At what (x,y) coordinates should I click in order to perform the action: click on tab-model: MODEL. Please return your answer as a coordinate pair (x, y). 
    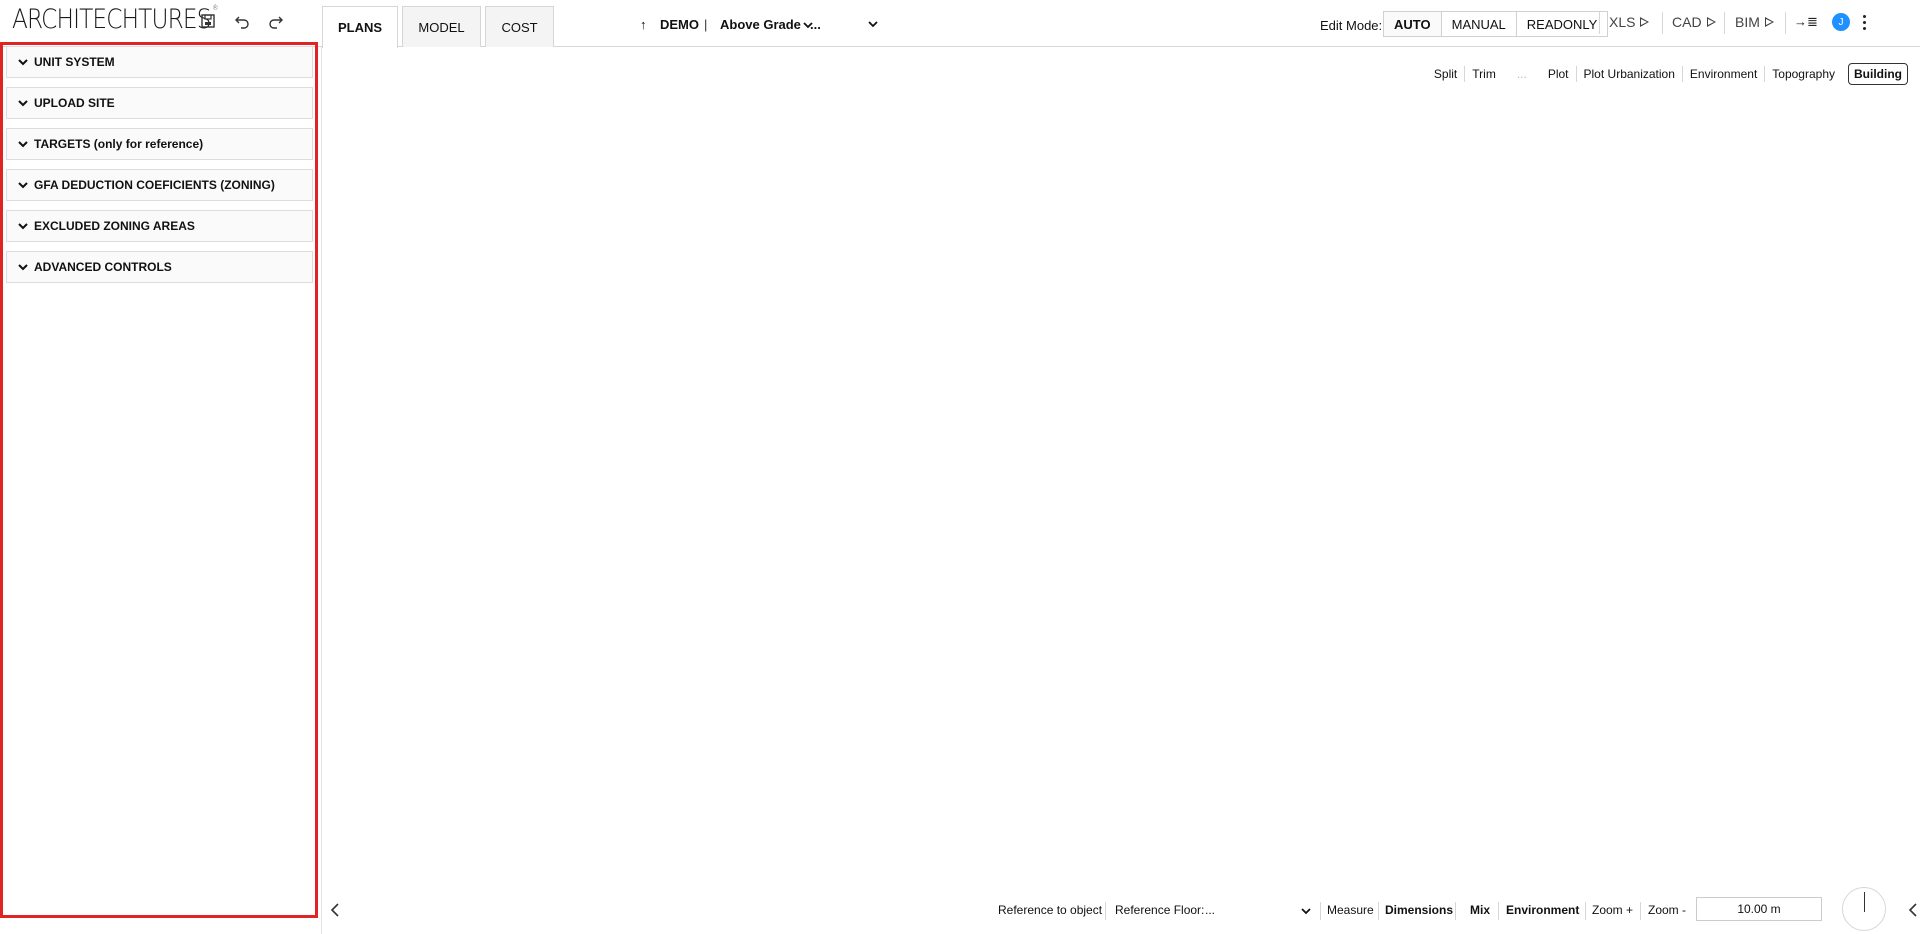
    Looking at the image, I should click on (441, 26).